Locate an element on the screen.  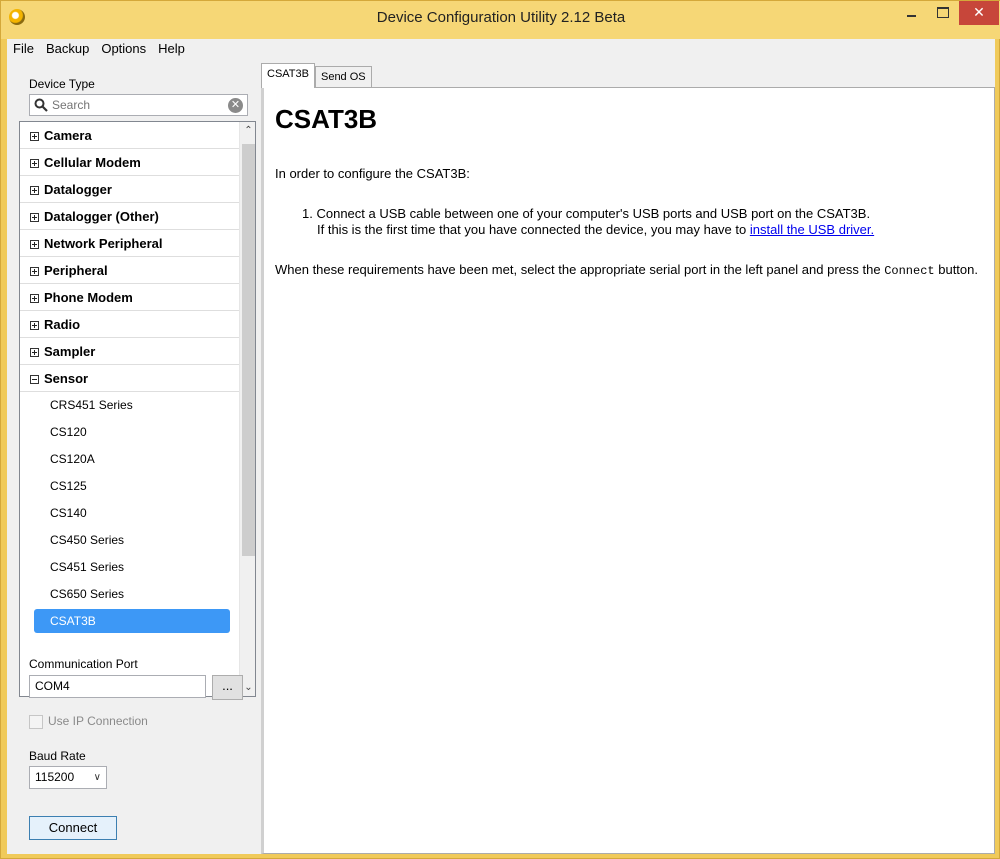
category-label: Datalogger (Other) is located at coordinates (101, 216).